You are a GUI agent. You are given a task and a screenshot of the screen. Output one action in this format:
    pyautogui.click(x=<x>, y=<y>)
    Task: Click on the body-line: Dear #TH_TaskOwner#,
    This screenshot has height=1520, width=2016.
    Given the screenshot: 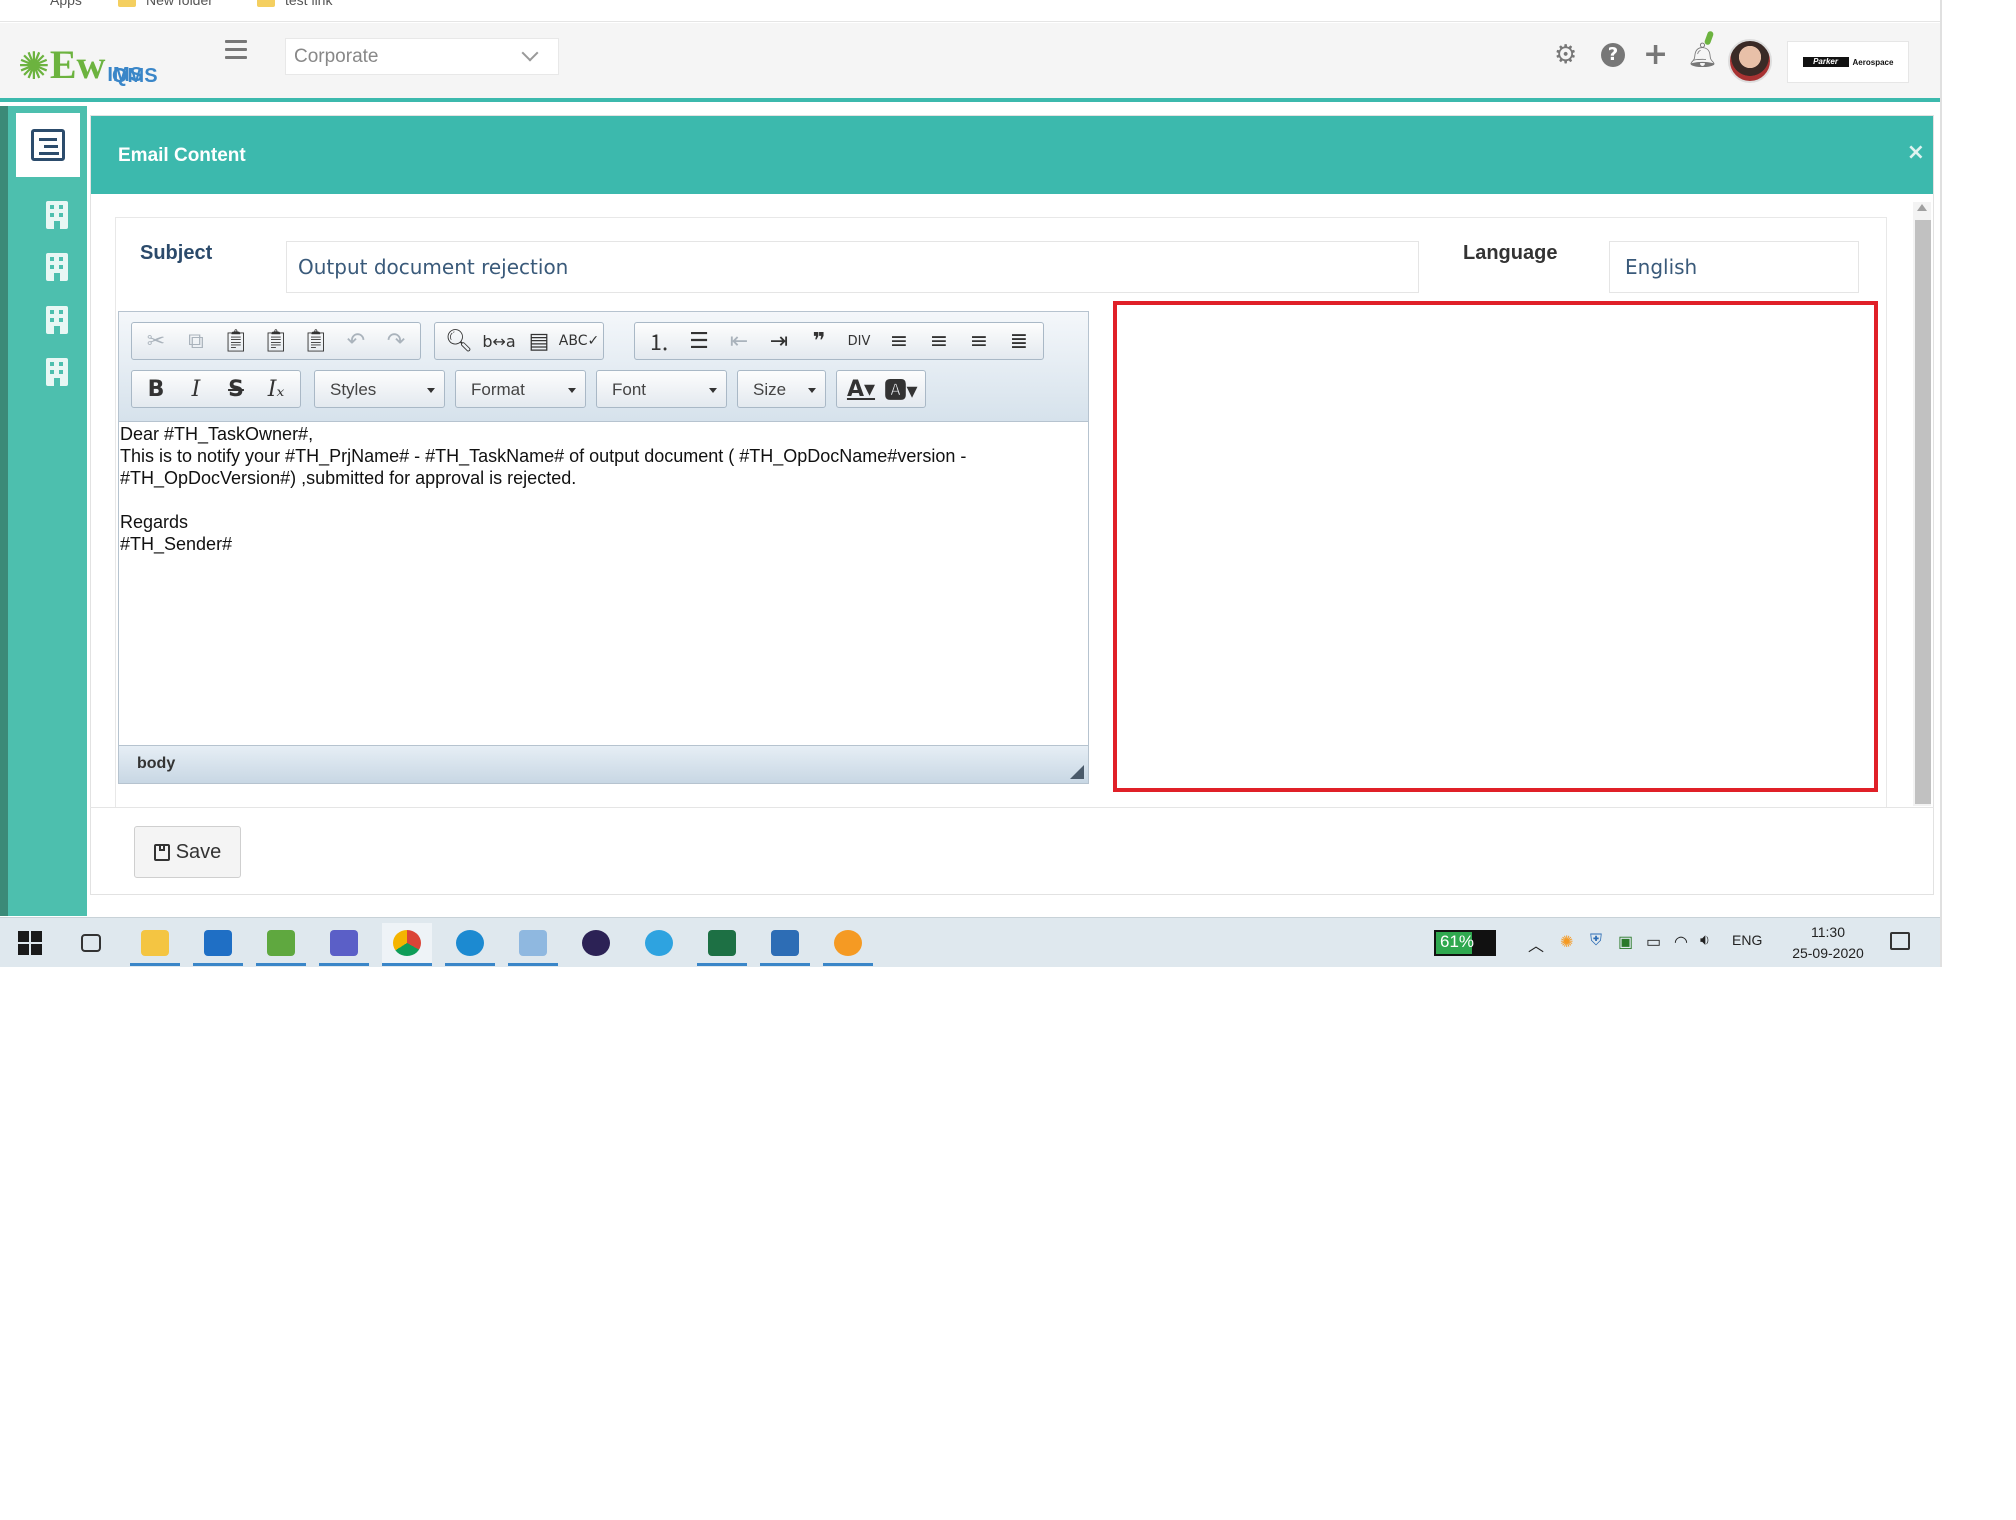 What is the action you would take?
    pyautogui.click(x=217, y=434)
    